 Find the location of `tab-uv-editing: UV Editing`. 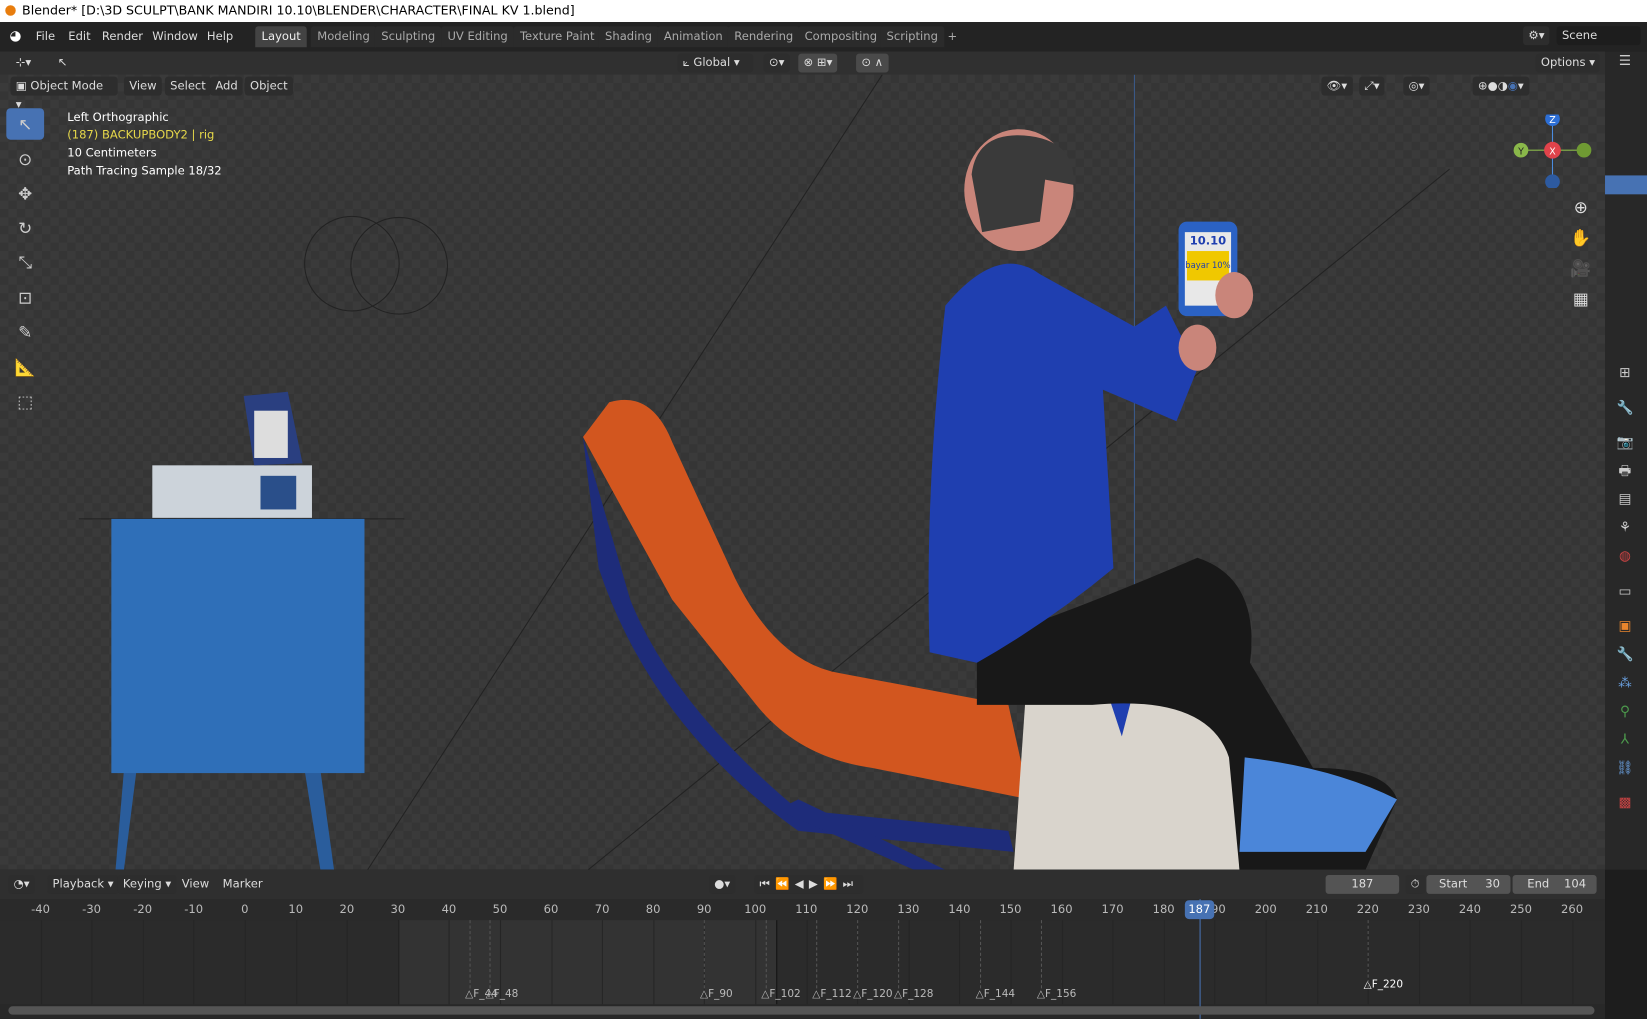

tab-uv-editing: UV Editing is located at coordinates (478, 37).